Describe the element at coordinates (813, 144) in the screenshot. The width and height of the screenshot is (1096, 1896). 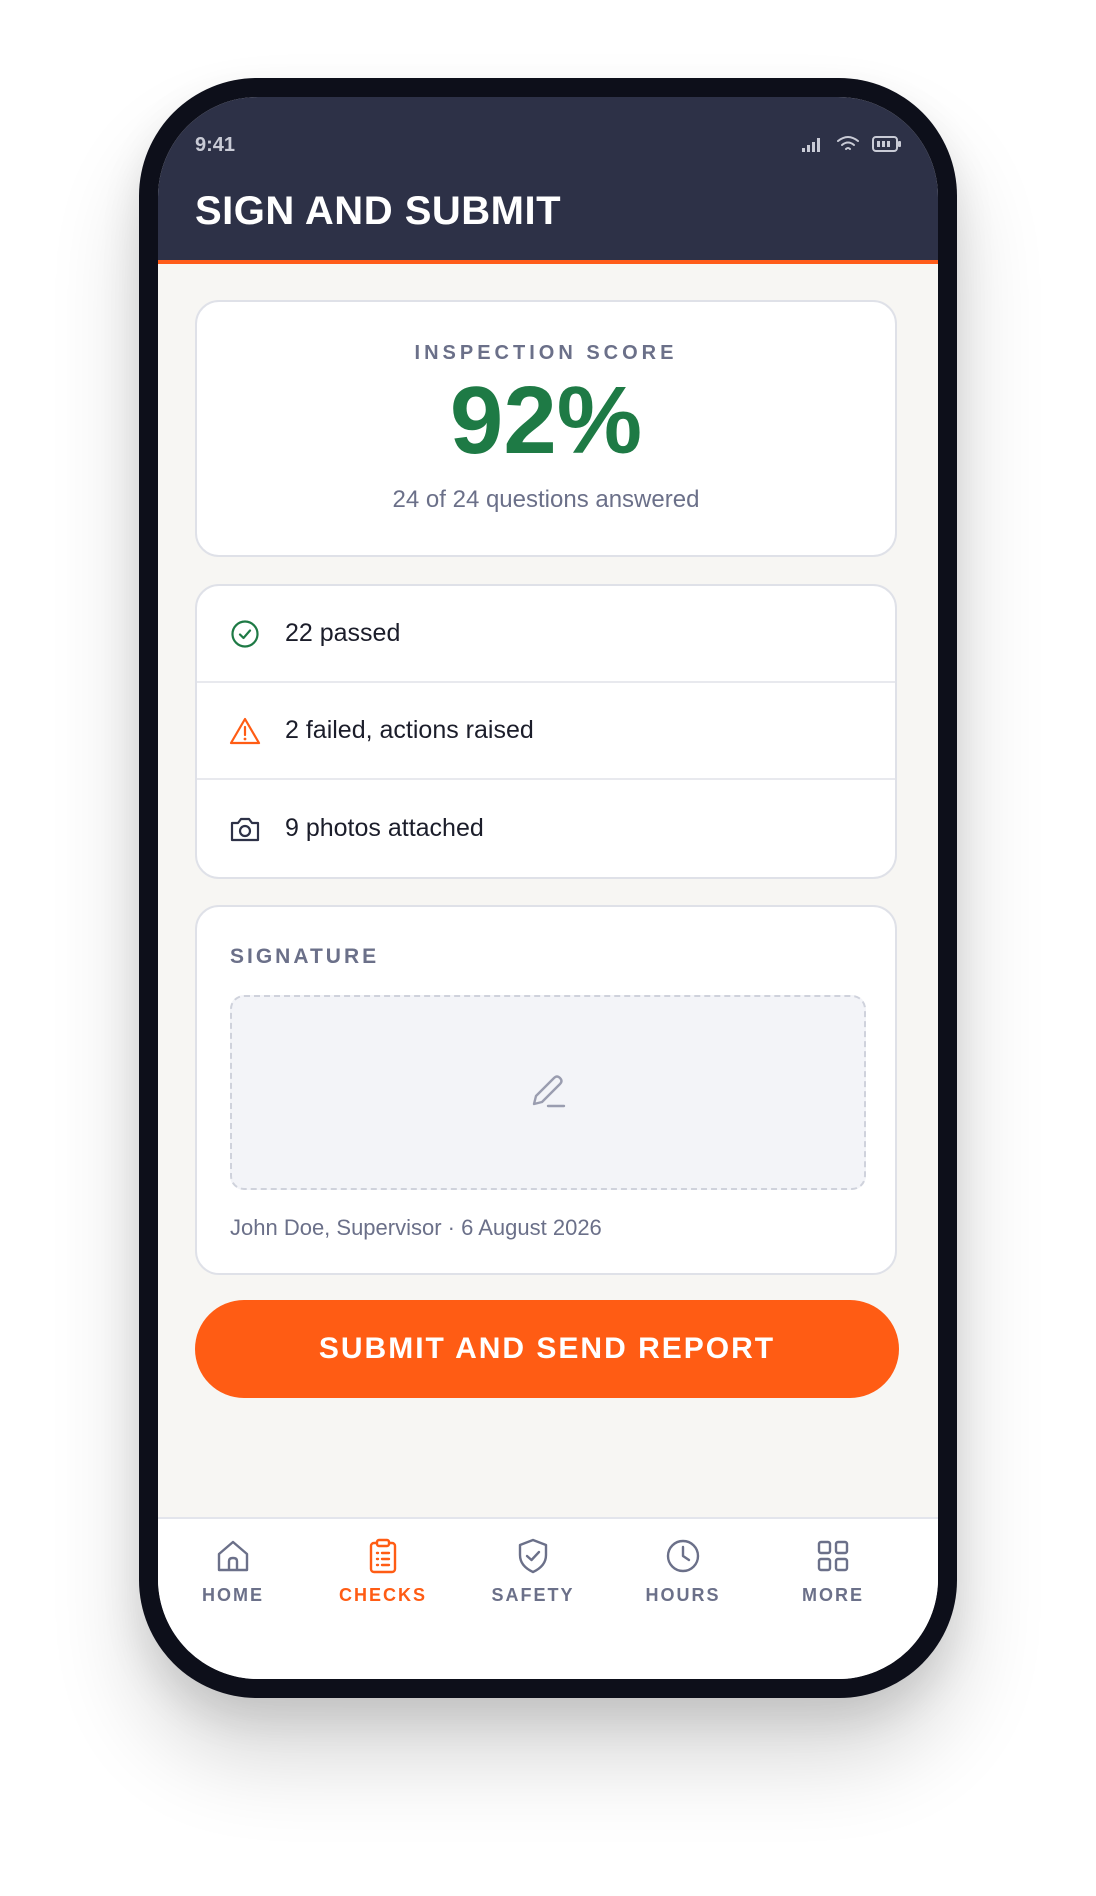
I see `signal-icon` at that location.